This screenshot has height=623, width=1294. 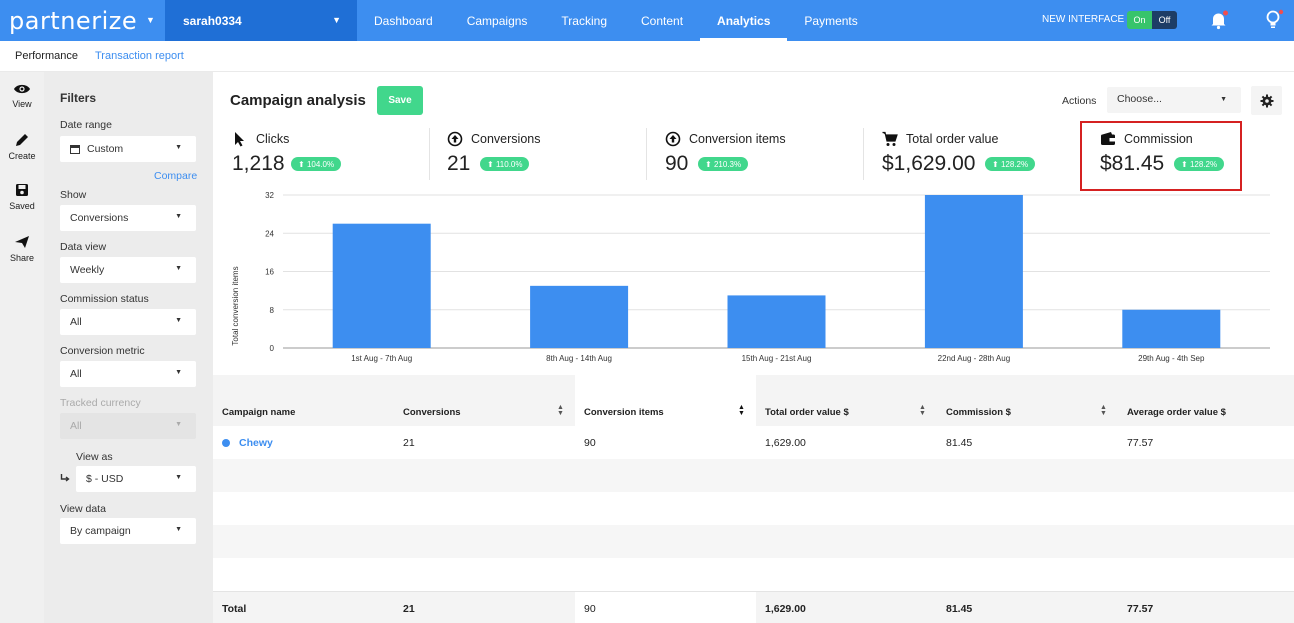 What do you see at coordinates (83, 247) in the screenshot?
I see `data-view-label: Data view` at bounding box center [83, 247].